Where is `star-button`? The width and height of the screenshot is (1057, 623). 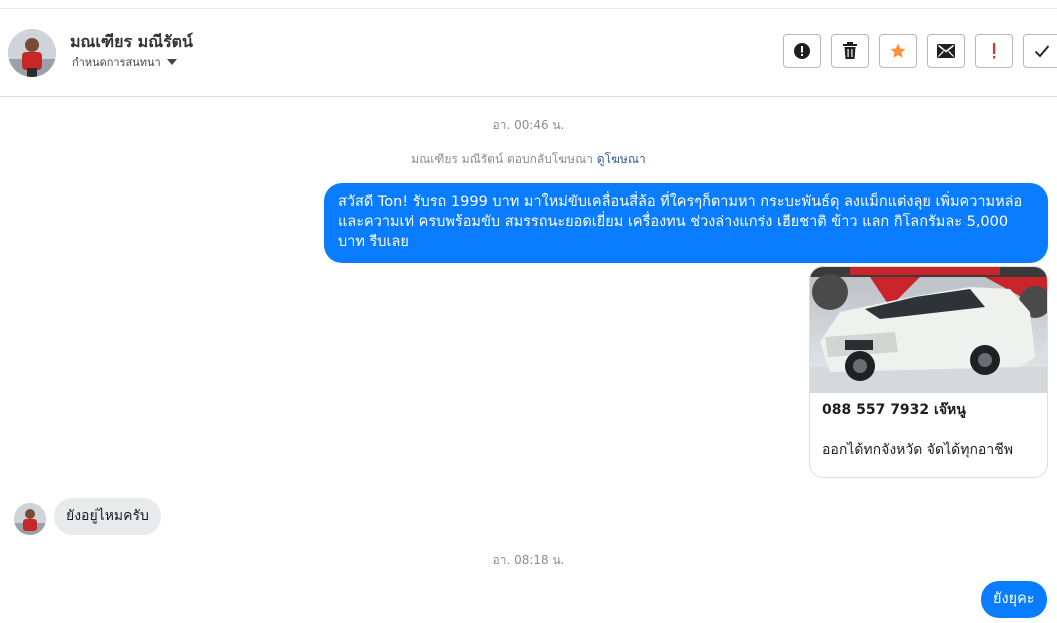
star-button is located at coordinates (898, 51).